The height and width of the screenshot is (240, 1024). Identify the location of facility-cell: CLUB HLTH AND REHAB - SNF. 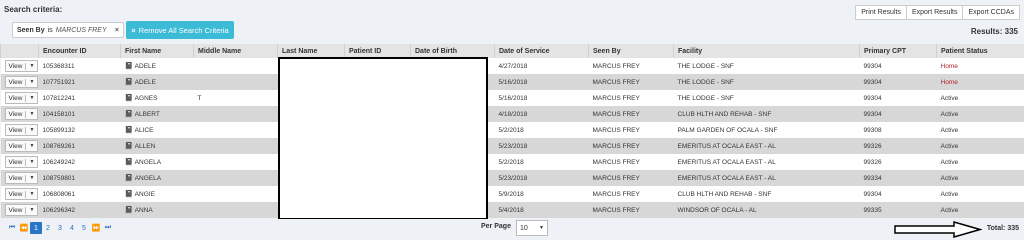
(766, 114).